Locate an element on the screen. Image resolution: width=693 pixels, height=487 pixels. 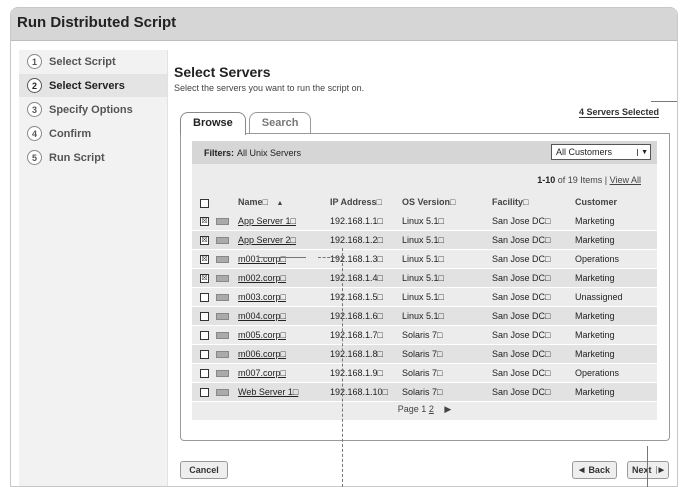
chevron-down-icon: ▼ is located at coordinates (642, 152).